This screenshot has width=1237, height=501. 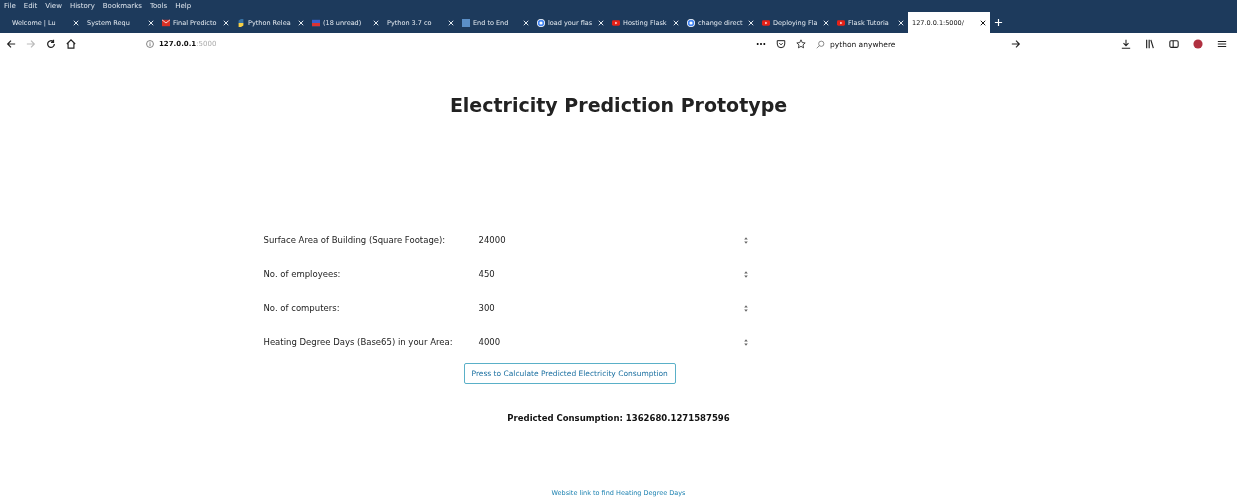 What do you see at coordinates (316, 22) in the screenshot?
I see `flag-icon` at bounding box center [316, 22].